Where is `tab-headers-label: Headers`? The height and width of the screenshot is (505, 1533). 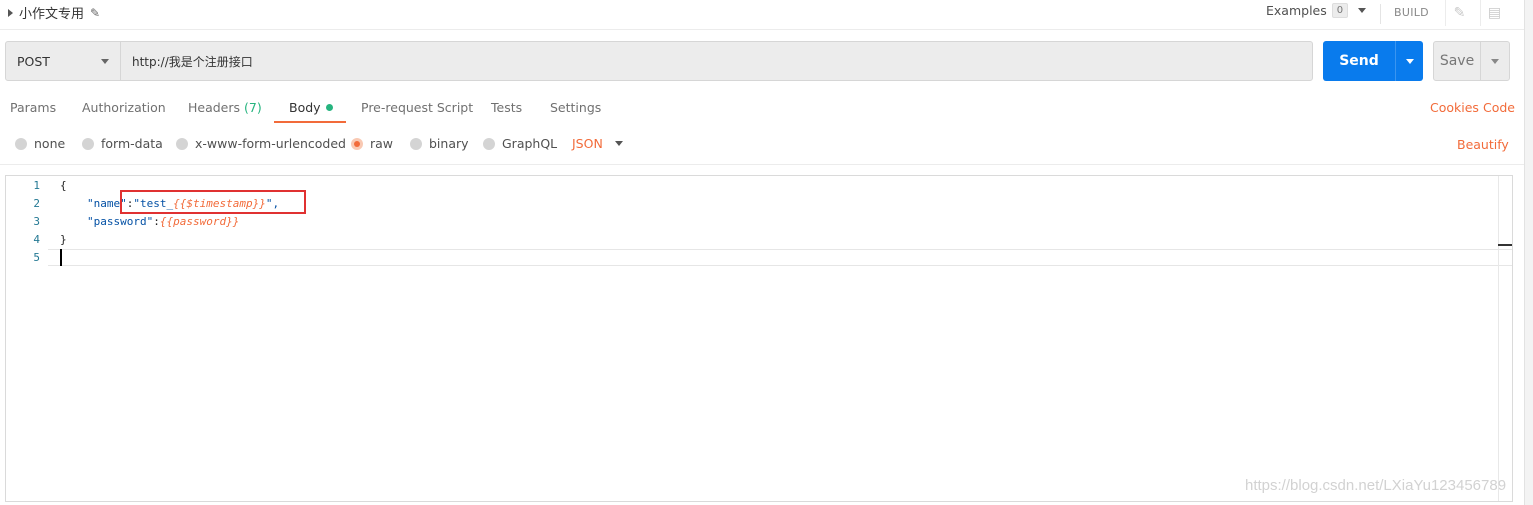 tab-headers-label: Headers is located at coordinates (214, 107).